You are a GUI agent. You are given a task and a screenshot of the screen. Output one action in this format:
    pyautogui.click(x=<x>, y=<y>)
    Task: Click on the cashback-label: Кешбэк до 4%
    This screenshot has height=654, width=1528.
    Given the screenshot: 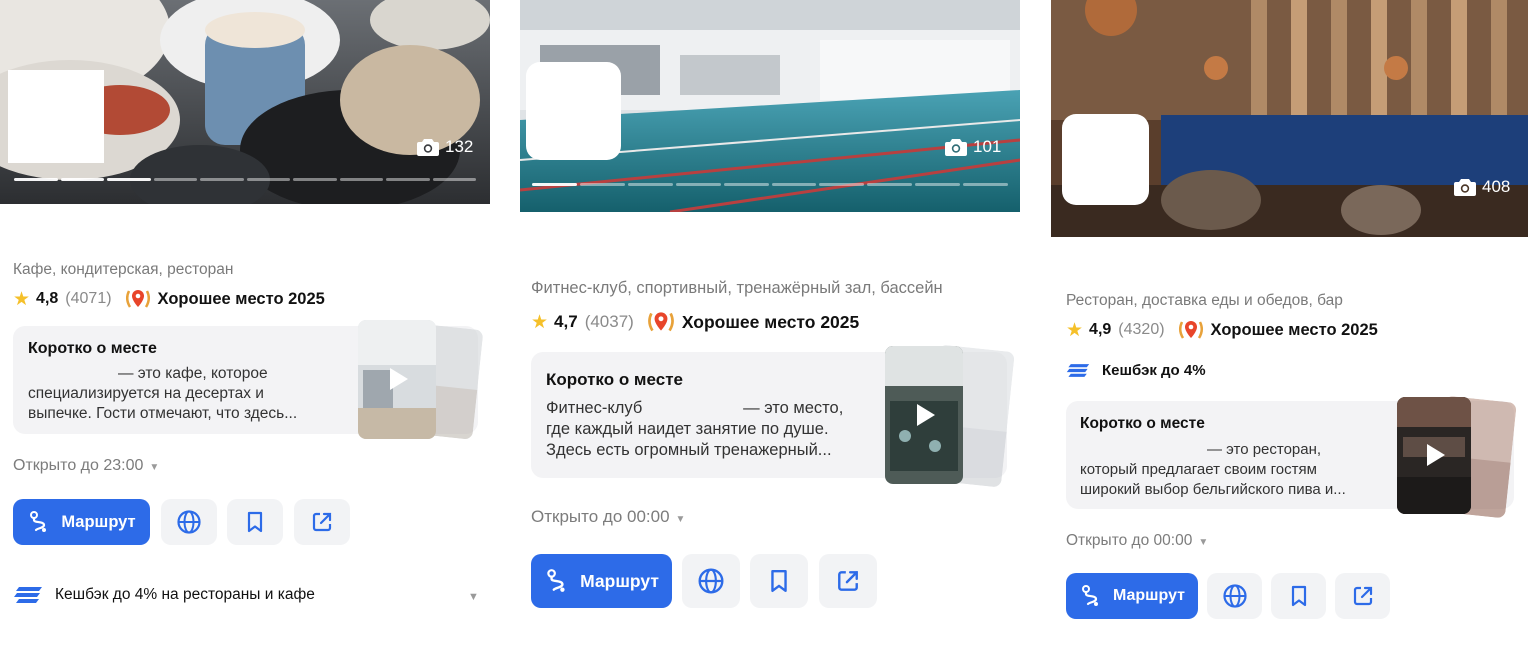 What is the action you would take?
    pyautogui.click(x=1154, y=370)
    